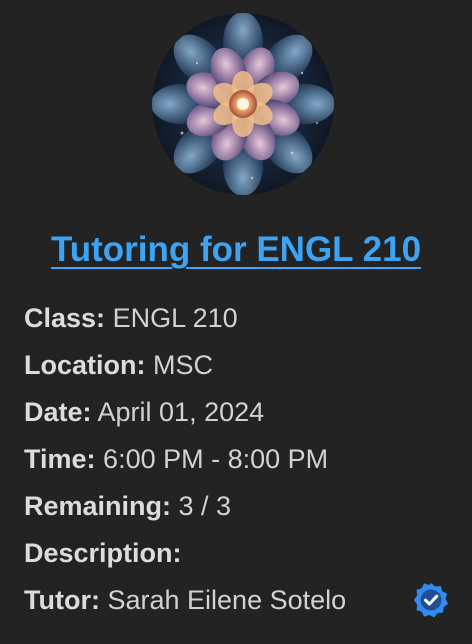 This screenshot has height=644, width=472. Describe the element at coordinates (85, 365) in the screenshot. I see `location-label: Location:` at that location.